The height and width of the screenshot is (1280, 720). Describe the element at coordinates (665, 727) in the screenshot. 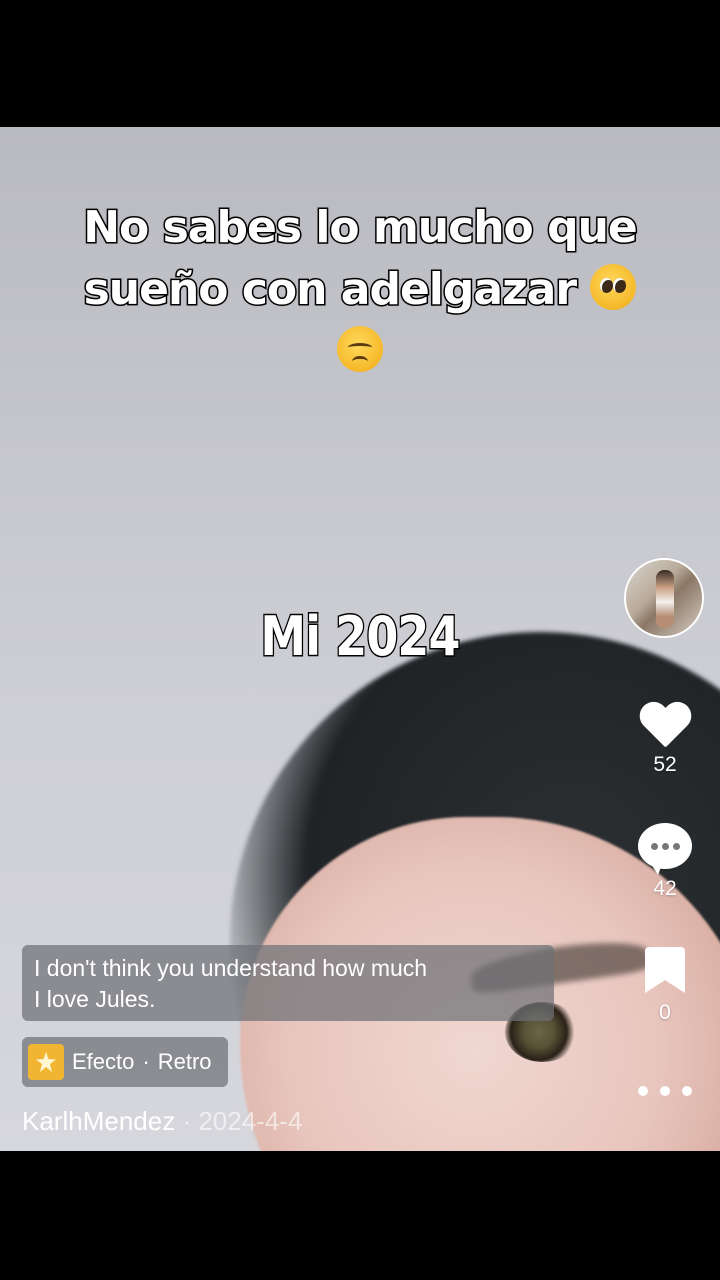

I see `heart-icon` at that location.